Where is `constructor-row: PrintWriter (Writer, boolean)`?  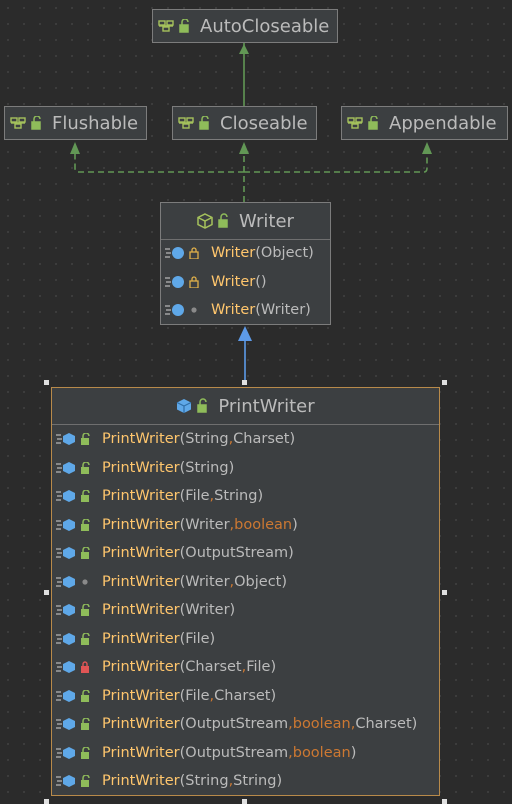
constructor-row: PrintWriter (Writer, boolean) is located at coordinates (245, 525).